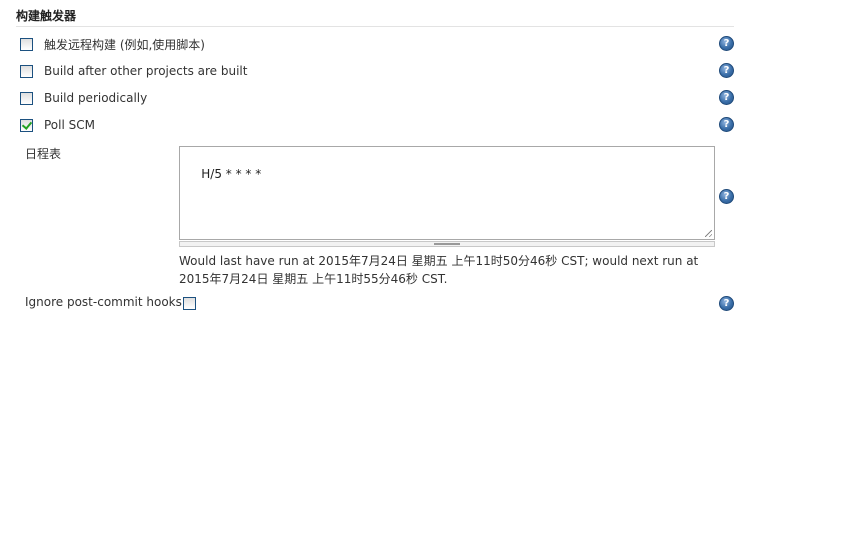  I want to click on trigger-build-periodically-checkbox, so click(26, 98).